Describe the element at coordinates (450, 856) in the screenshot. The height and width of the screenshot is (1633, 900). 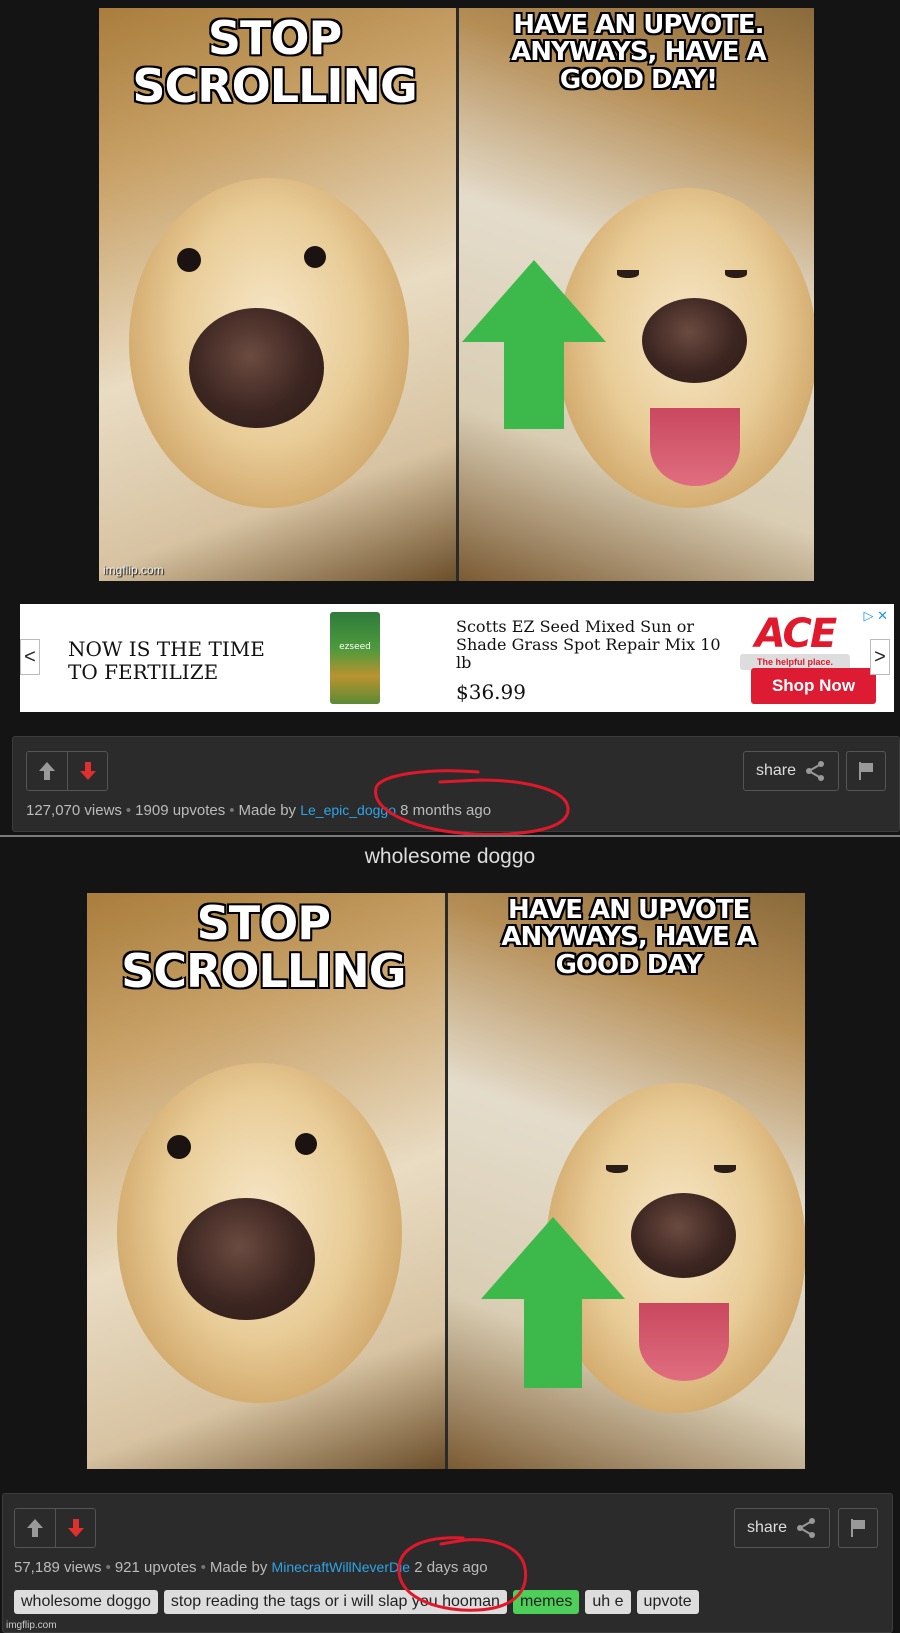
I see `post-title: wholesome doggo` at that location.